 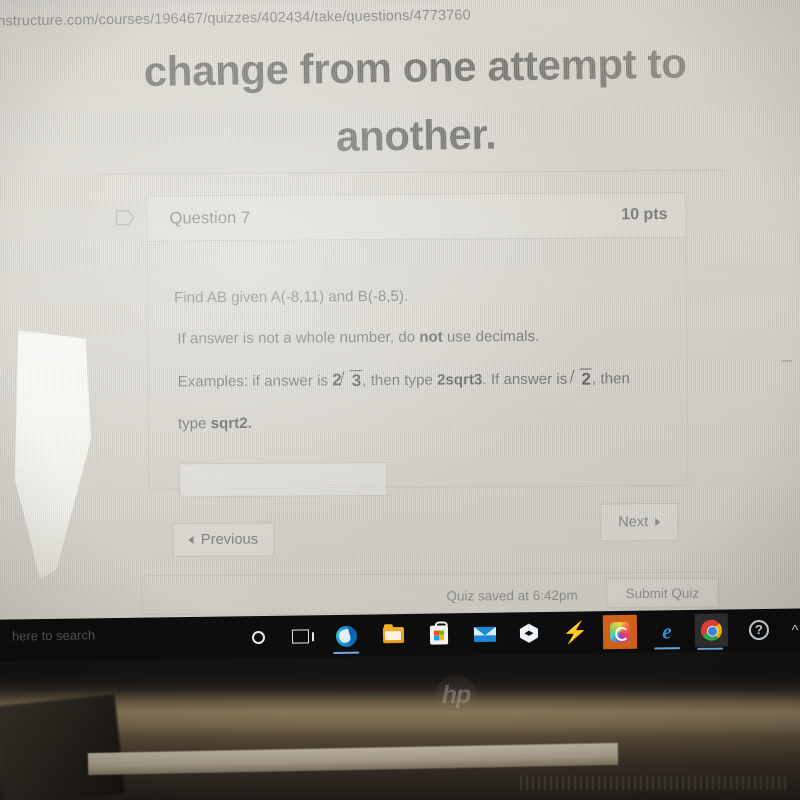 I want to click on taskbar-item-lightning: ⚡, so click(x=575, y=632).